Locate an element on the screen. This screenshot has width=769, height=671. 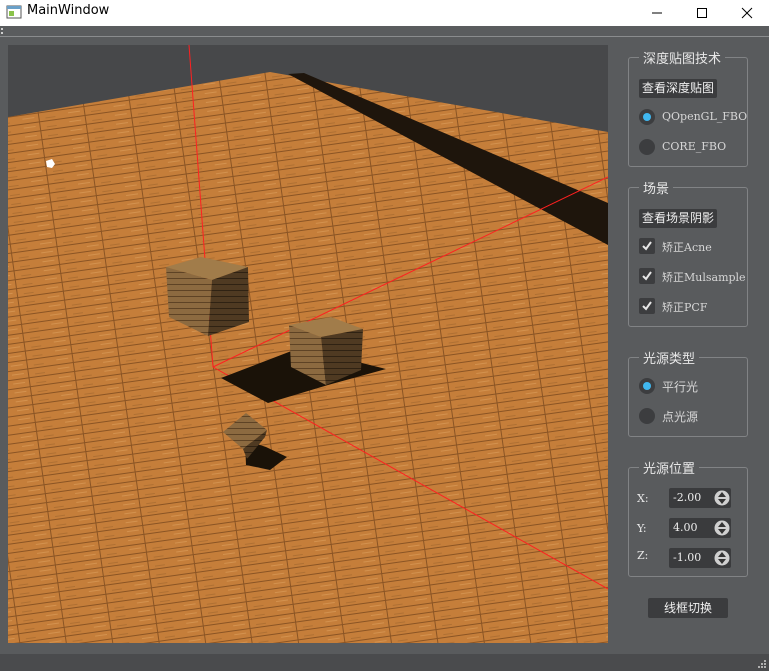
scene-group: 场景 查看场景阴影 矫正Acne 矫正Mulsample 矫正PCF is located at coordinates (688, 252).